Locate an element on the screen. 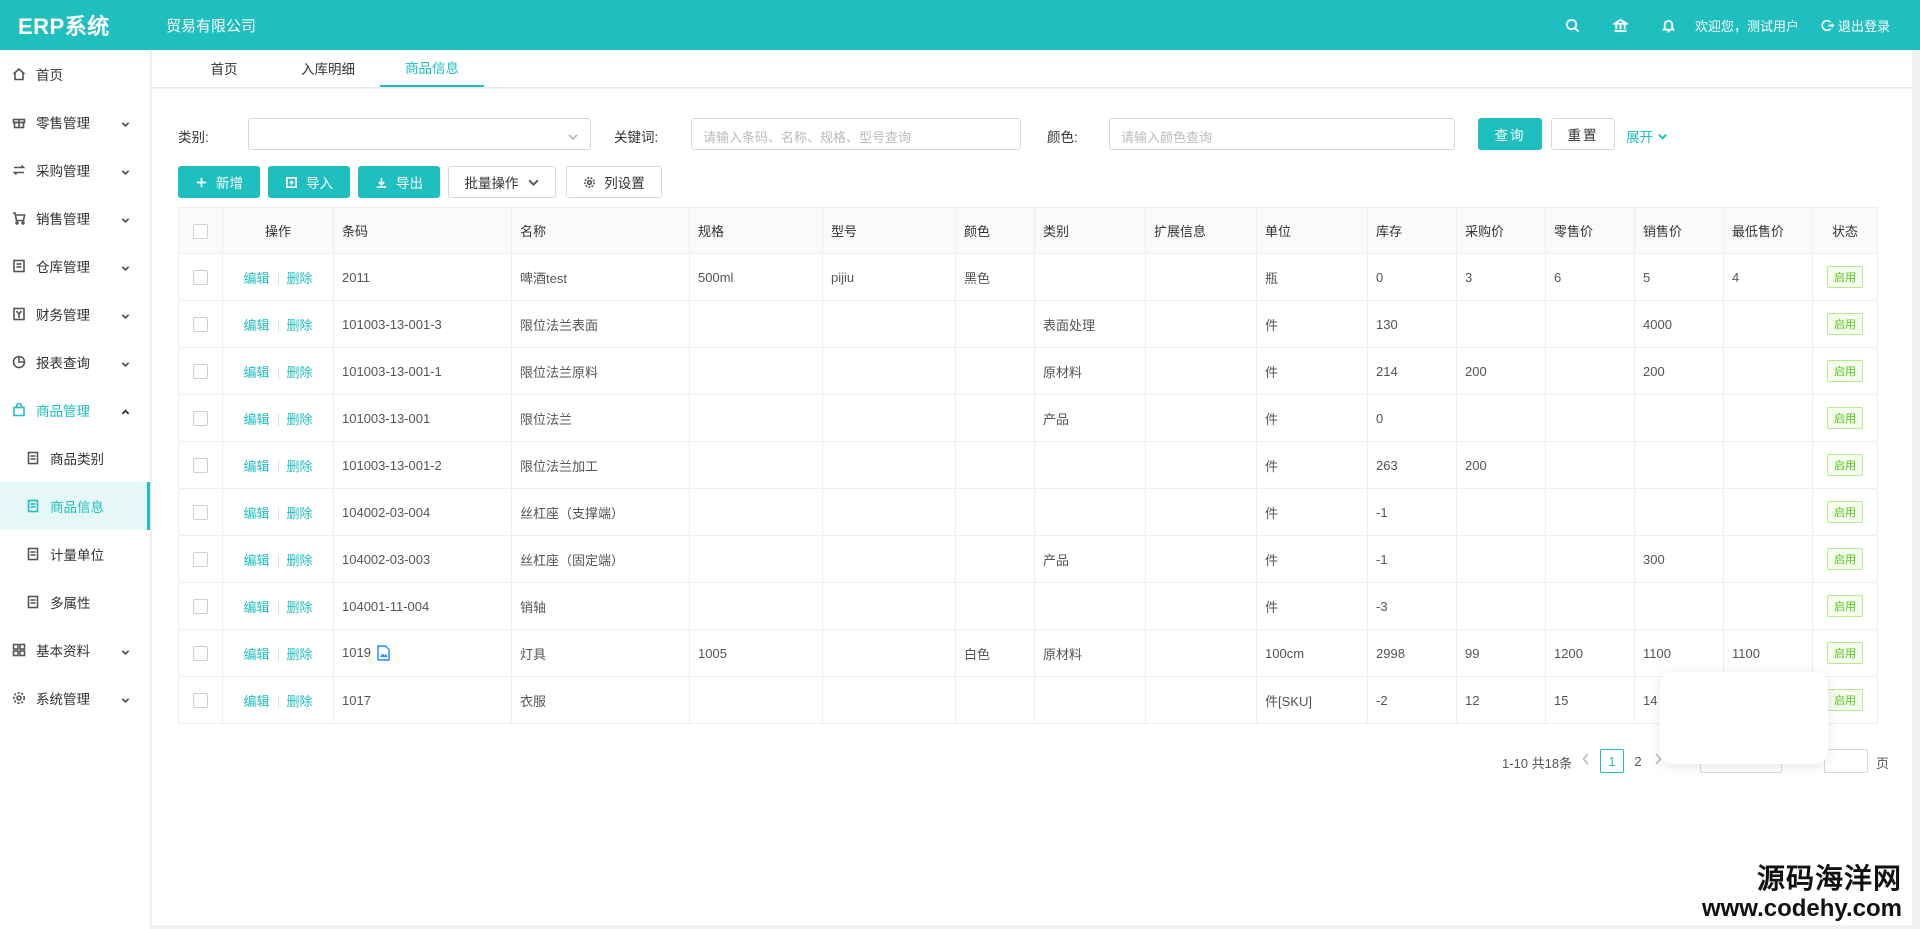 Image resolution: width=1920 pixels, height=929 pixels. page-scrollbar is located at coordinates (1916, 489).